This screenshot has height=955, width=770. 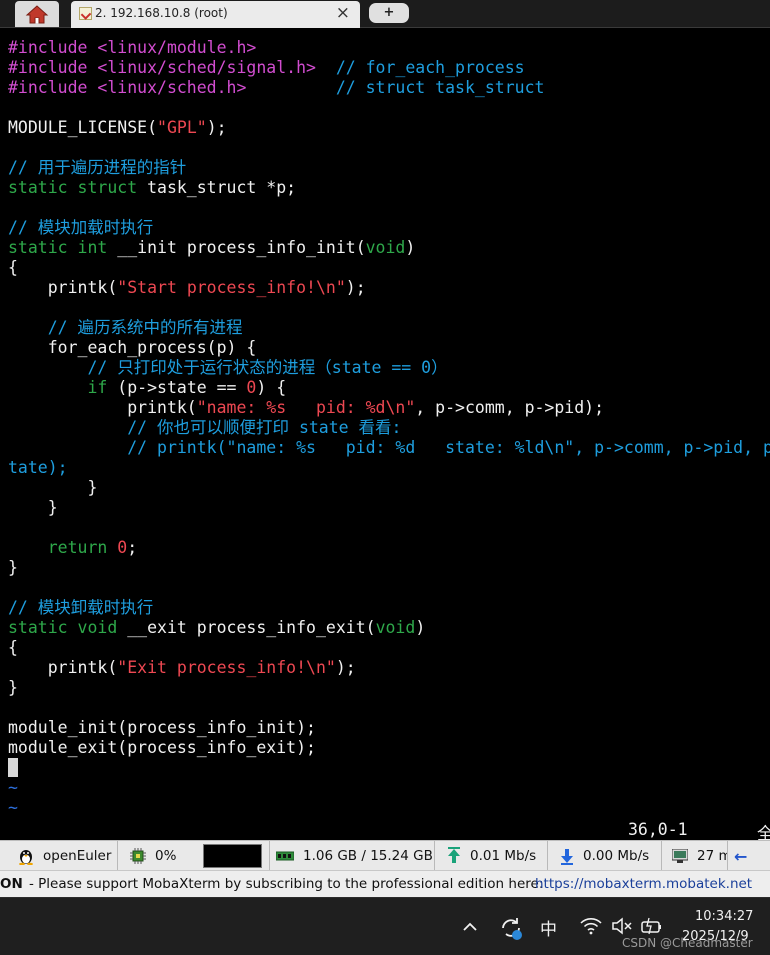 I want to click on uptime-icon, so click(x=680, y=856).